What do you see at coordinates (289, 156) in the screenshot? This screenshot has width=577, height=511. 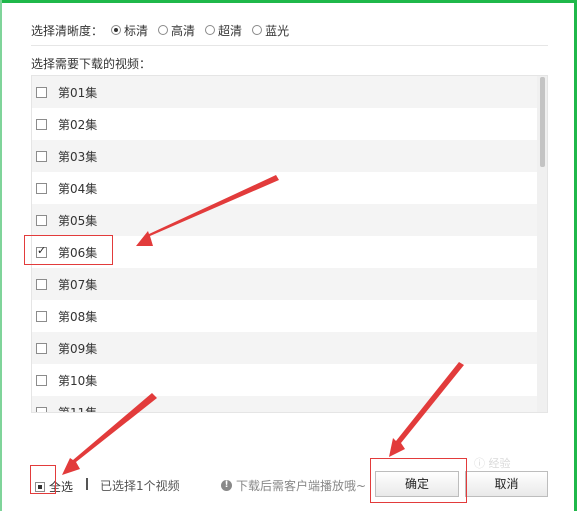 I see `episode-item-03: 第03集` at bounding box center [289, 156].